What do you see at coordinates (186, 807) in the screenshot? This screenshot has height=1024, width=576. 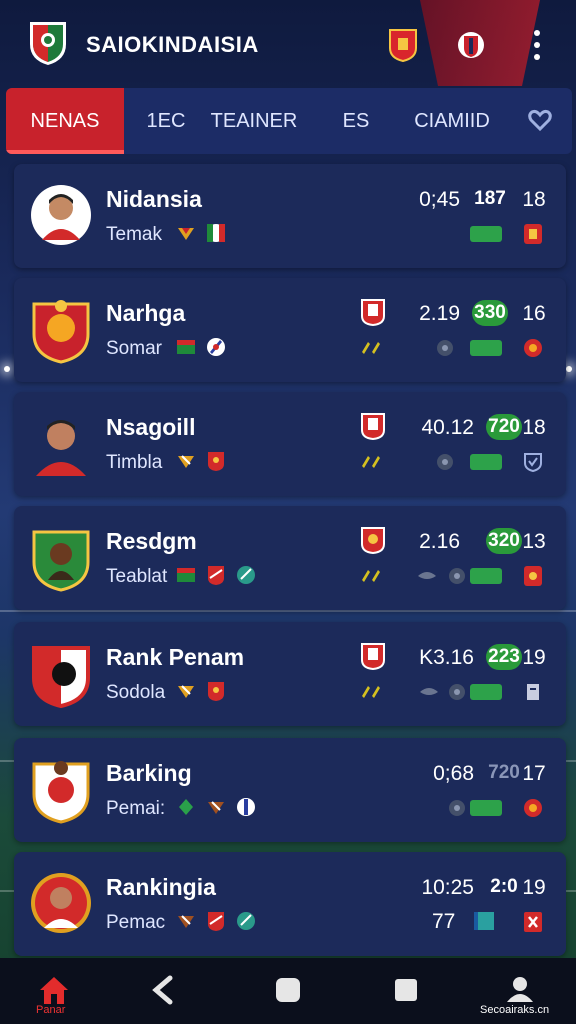 I see `mini-diamond-icon` at bounding box center [186, 807].